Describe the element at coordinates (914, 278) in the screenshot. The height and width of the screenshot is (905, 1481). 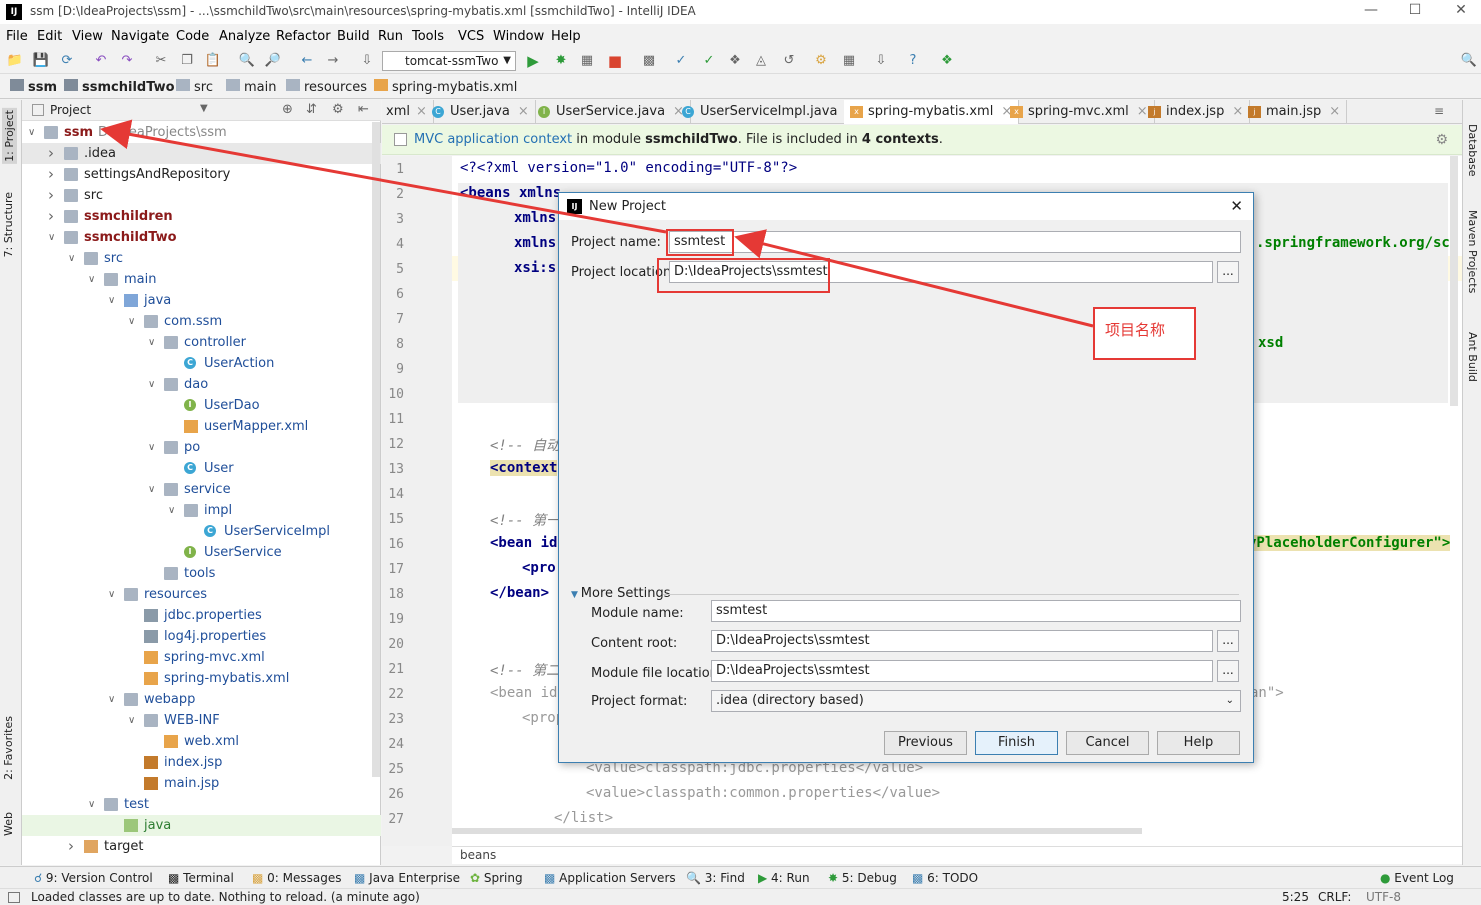
I see `arrow-to-project-name` at that location.